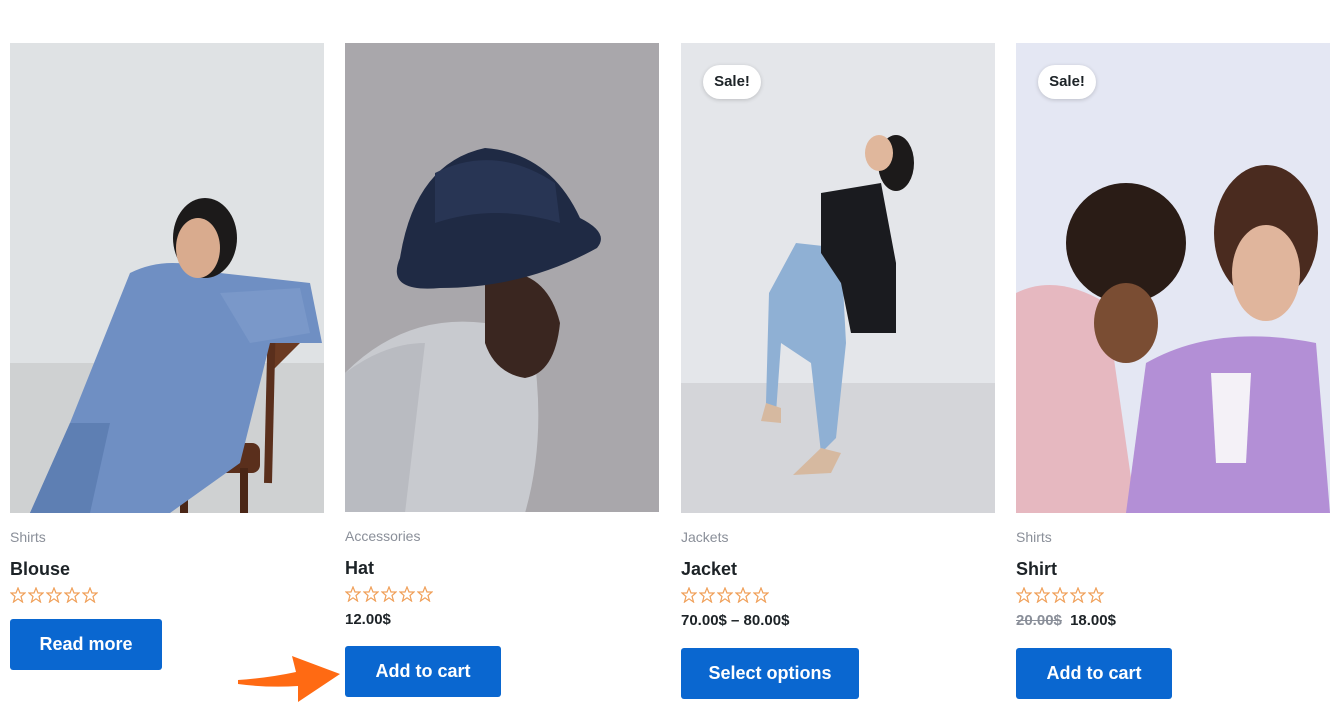 This screenshot has width=1343, height=726. What do you see at coordinates (838, 621) in the screenshot?
I see `product-price: 70.00$ – 80.00$` at bounding box center [838, 621].